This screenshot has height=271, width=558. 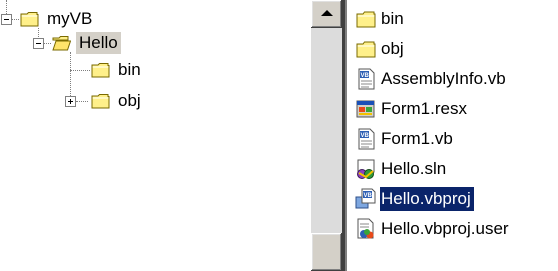 I want to click on file-name: Hello.sln, so click(x=414, y=168).